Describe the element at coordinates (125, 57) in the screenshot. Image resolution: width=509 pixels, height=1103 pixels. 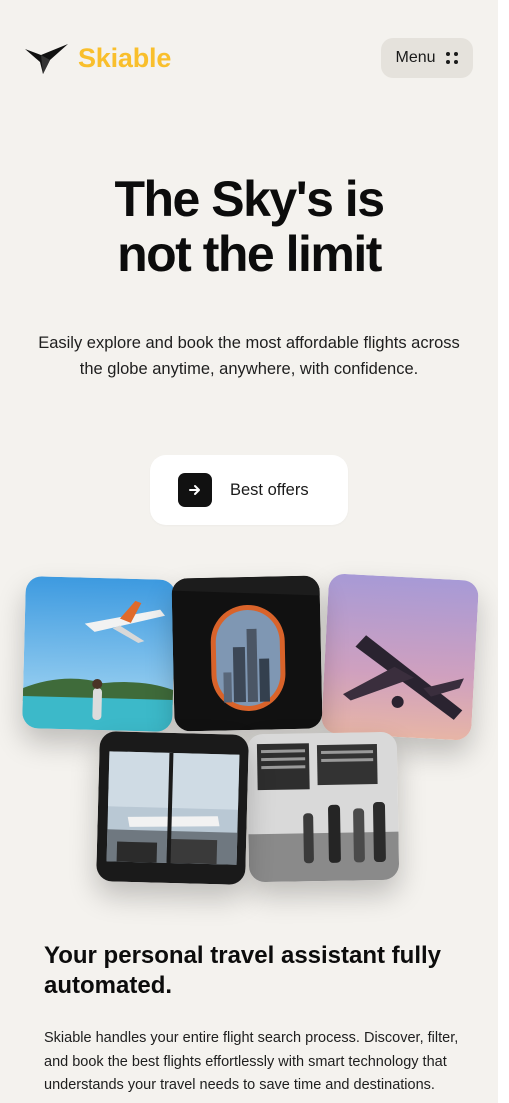
I see `brand-name: Skiable` at that location.